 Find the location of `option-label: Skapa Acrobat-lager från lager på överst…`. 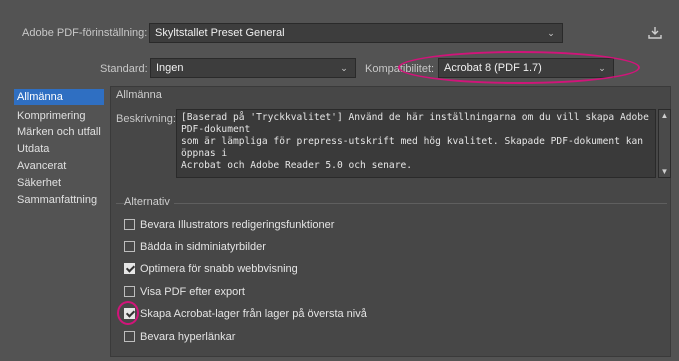

option-label: Skapa Acrobat-lager från lager på överst… is located at coordinates (253, 314).